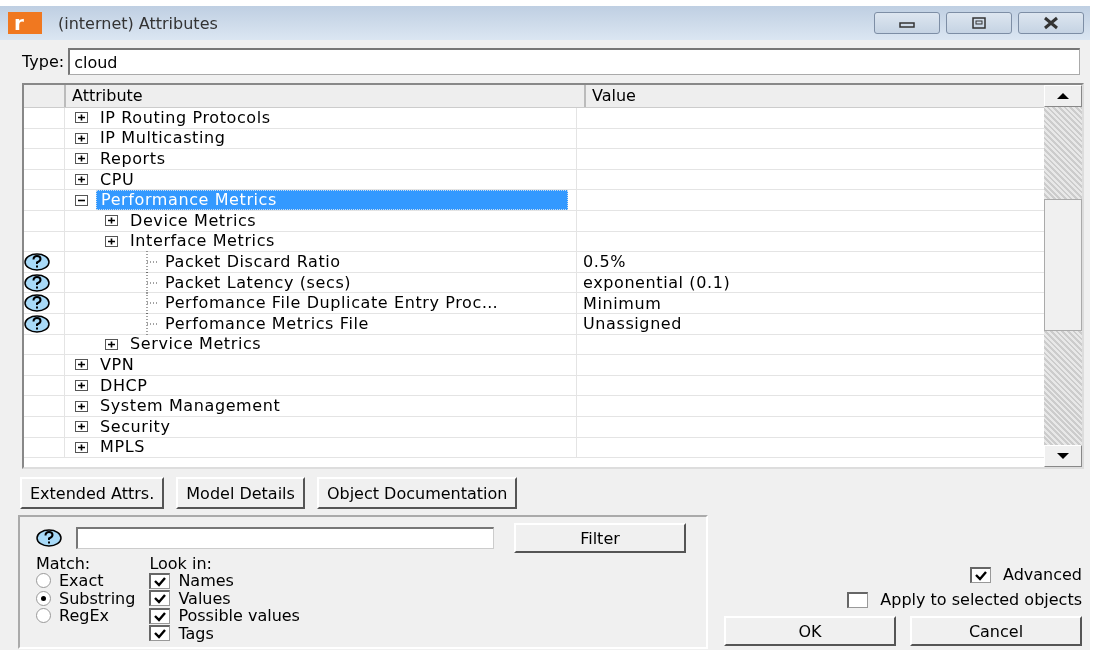 This screenshot has height=652, width=1094. Describe the element at coordinates (202, 241) in the screenshot. I see `tree-item: Interface Metrics` at that location.